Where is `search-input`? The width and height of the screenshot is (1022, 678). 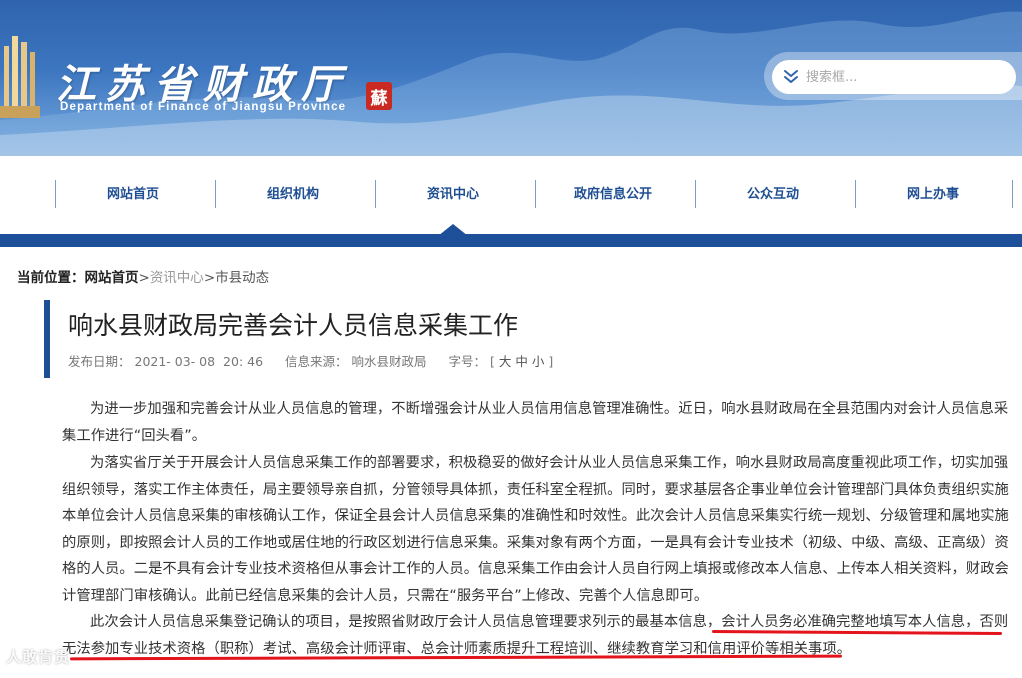 search-input is located at coordinates (901, 77).